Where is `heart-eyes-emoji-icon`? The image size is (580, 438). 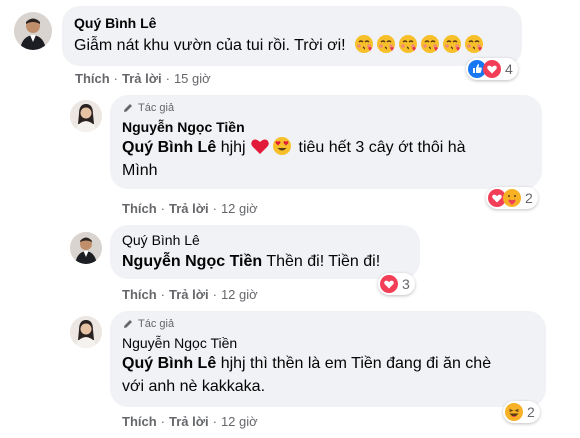
heart-eyes-emoji-icon is located at coordinates (282, 146).